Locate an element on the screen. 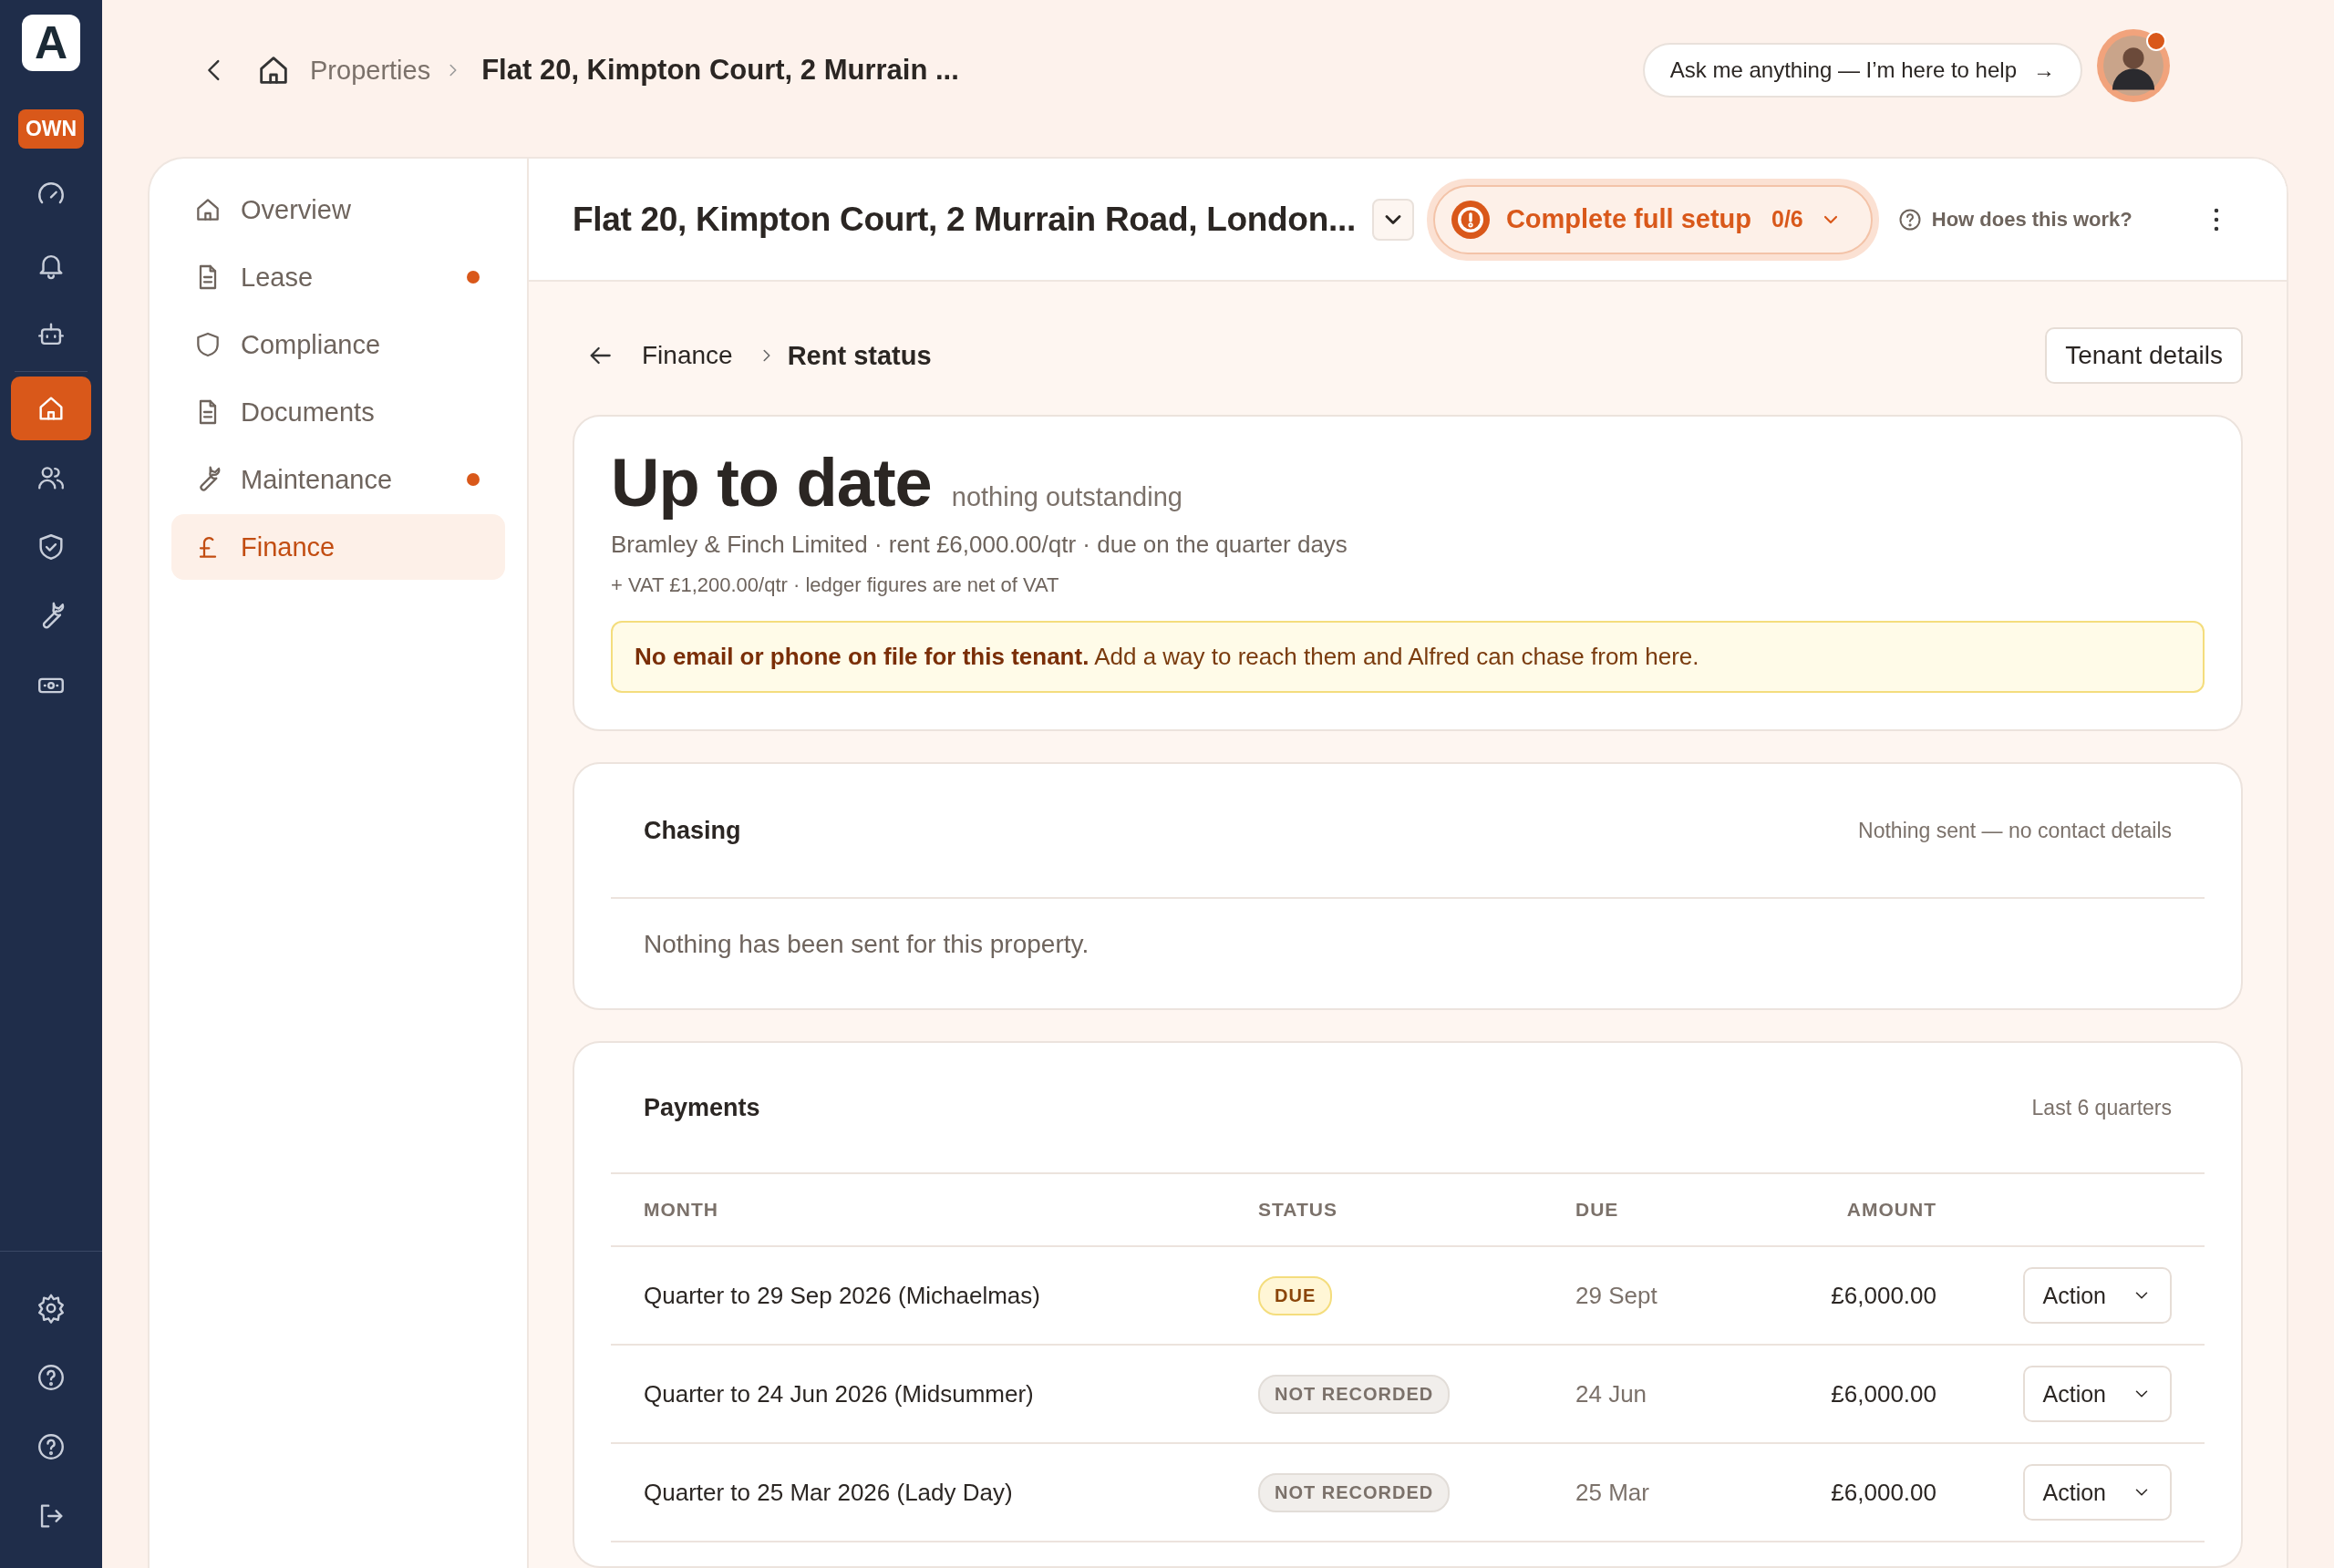  section-title: Chasing is located at coordinates (692, 830).